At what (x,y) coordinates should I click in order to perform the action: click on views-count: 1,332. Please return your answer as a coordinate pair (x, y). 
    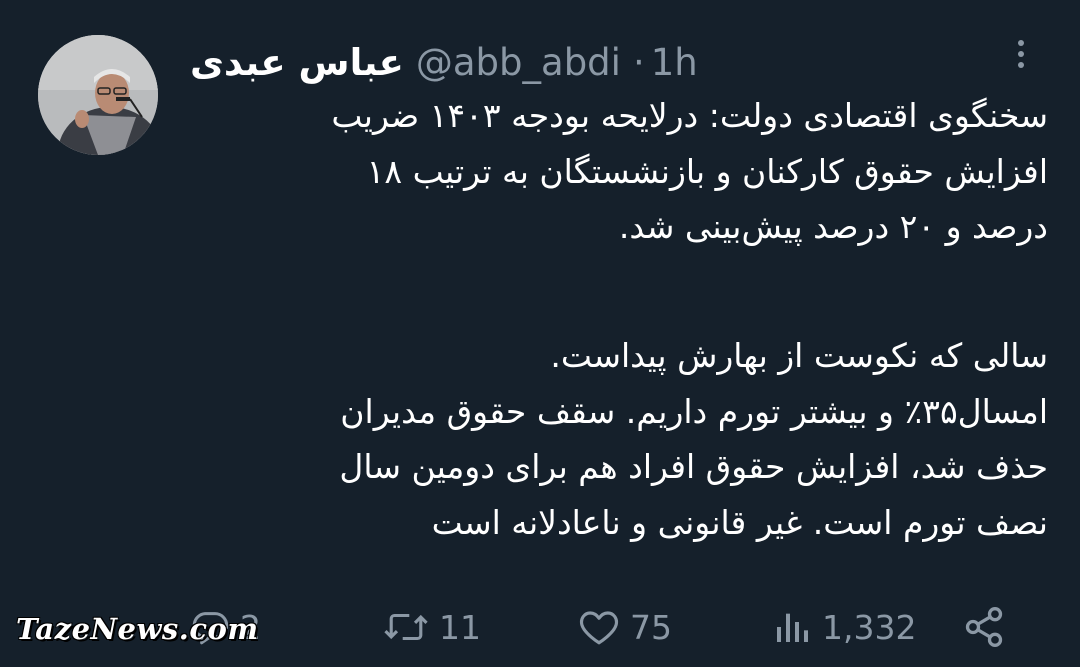
    Looking at the image, I should click on (869, 627).